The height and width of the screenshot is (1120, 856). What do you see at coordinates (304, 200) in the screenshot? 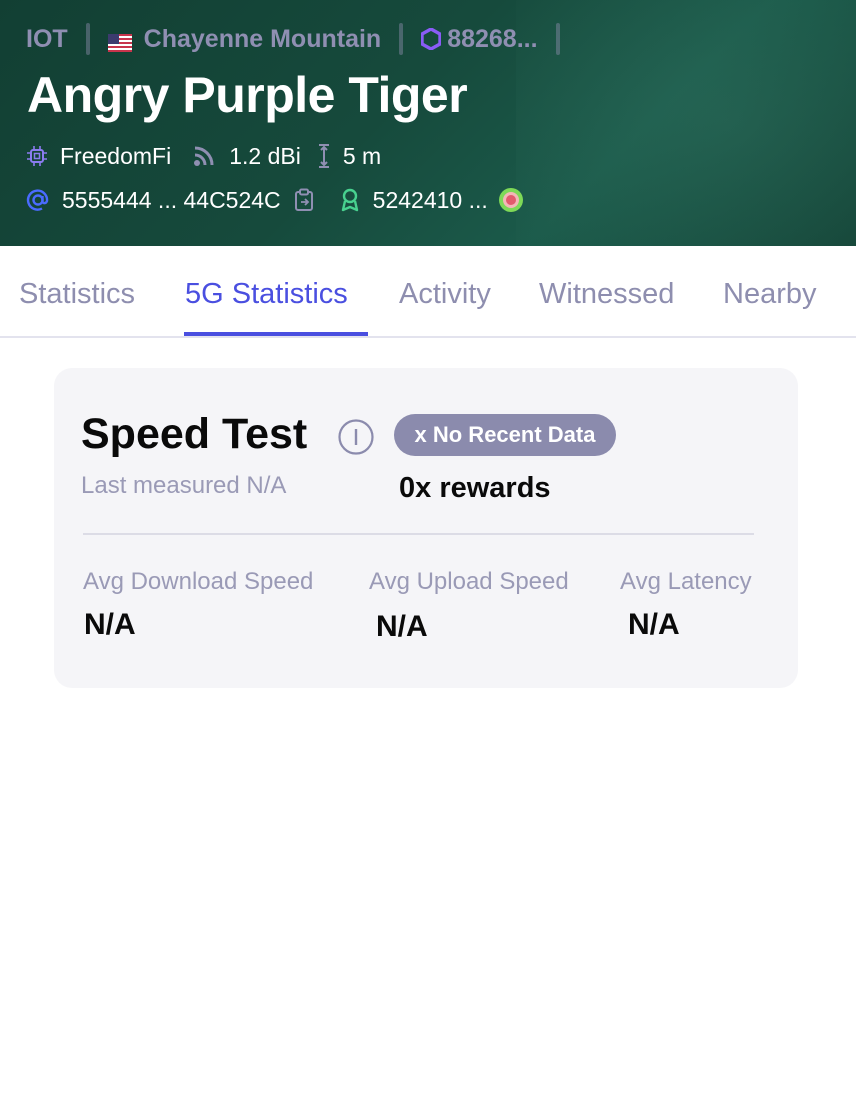
I see `copy-icon` at bounding box center [304, 200].